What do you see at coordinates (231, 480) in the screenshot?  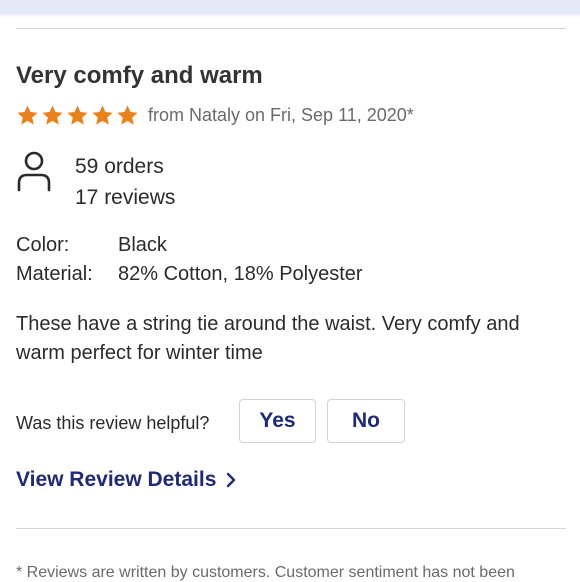 I see `chevron-right-icon` at bounding box center [231, 480].